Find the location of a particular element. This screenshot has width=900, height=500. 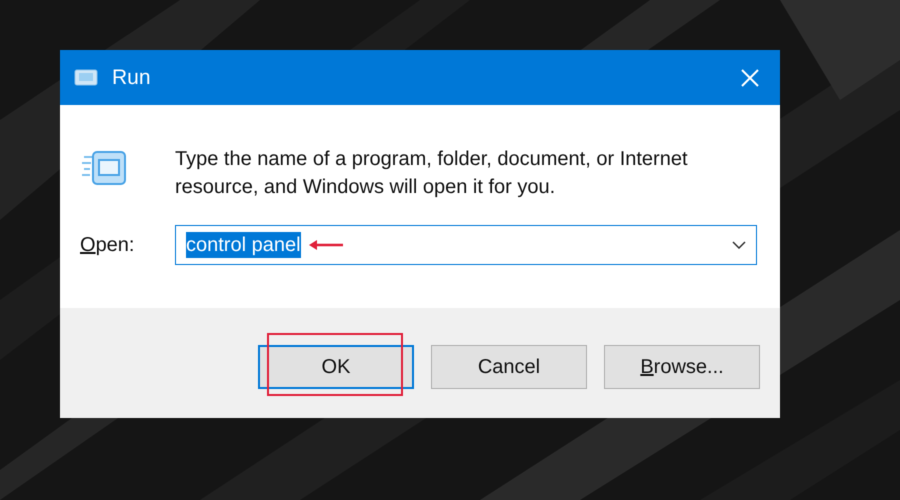

input-text: control panel is located at coordinates (243, 245).